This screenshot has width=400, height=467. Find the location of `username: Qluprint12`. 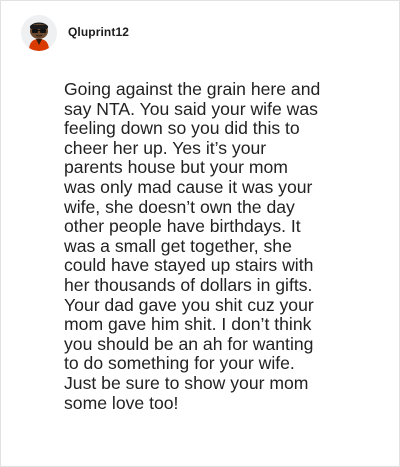

username: Qluprint12 is located at coordinates (98, 32).